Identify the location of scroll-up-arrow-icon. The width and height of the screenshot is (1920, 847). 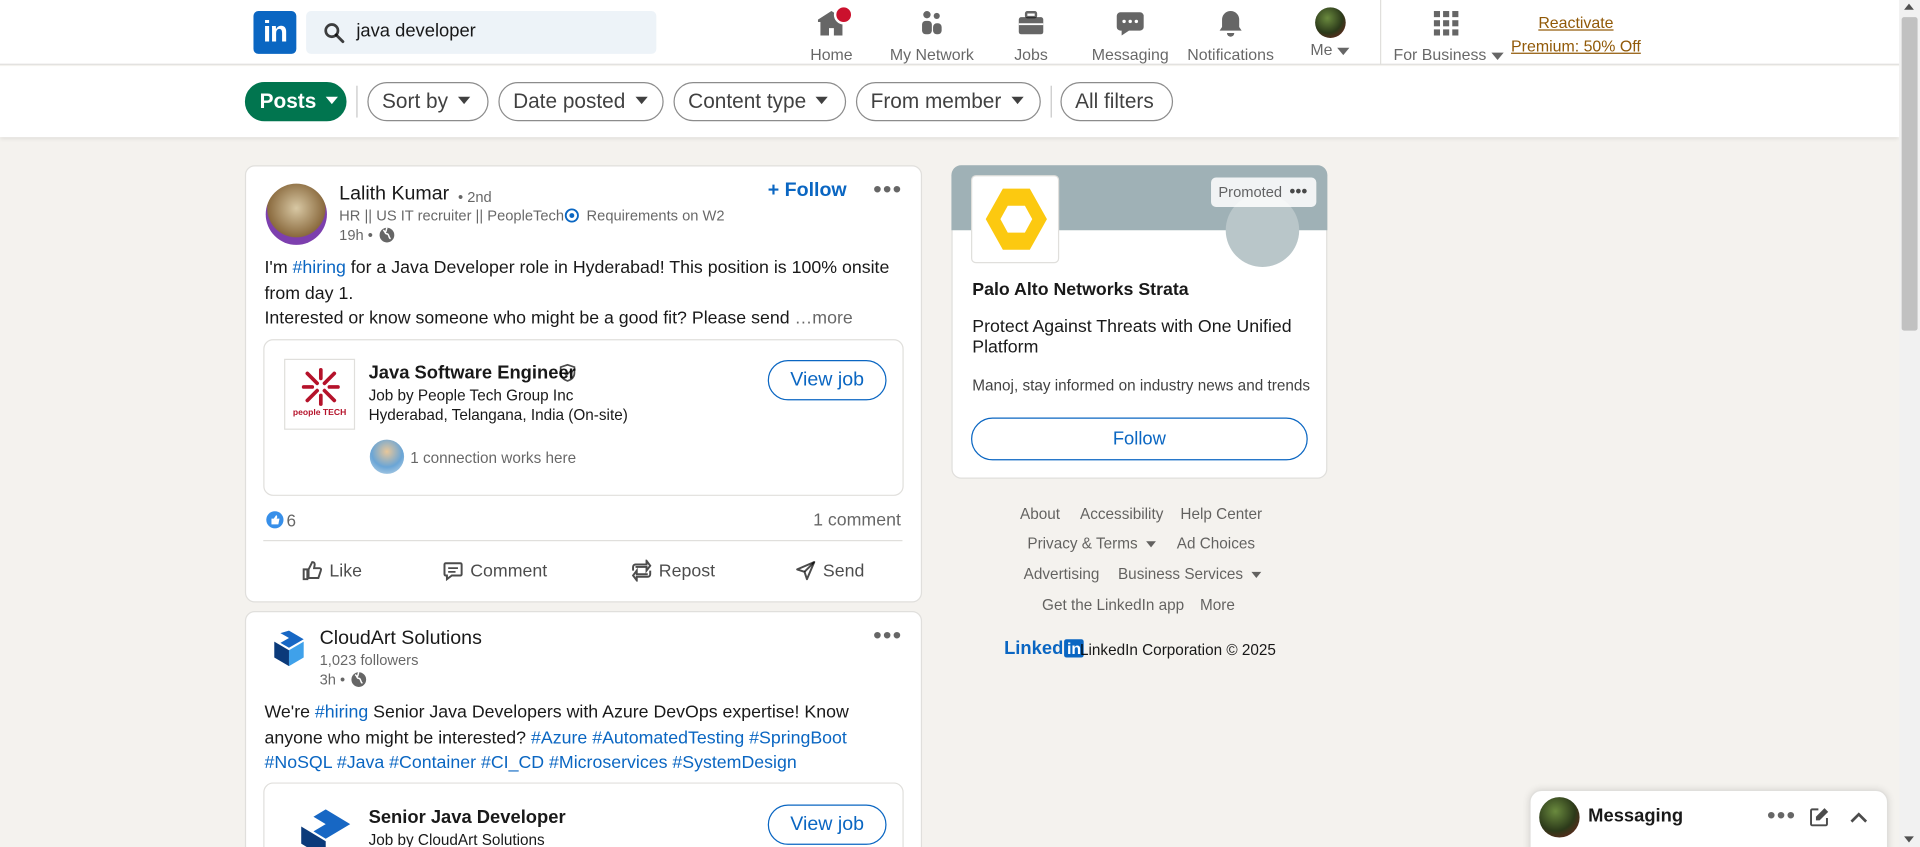
(1909, 6).